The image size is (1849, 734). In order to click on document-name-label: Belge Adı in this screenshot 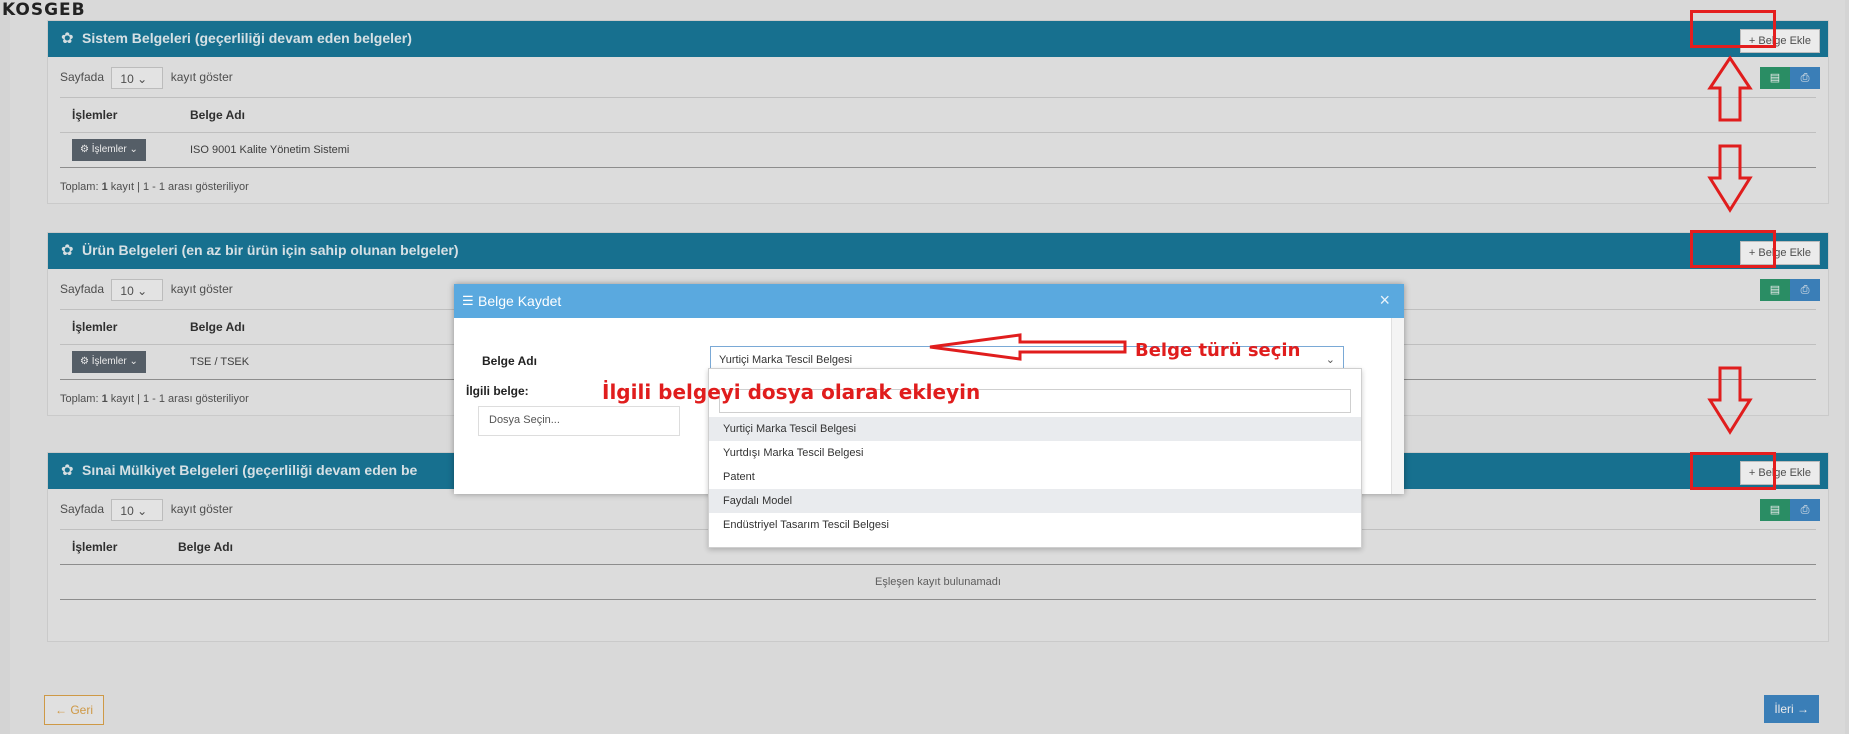, I will do `click(509, 361)`.